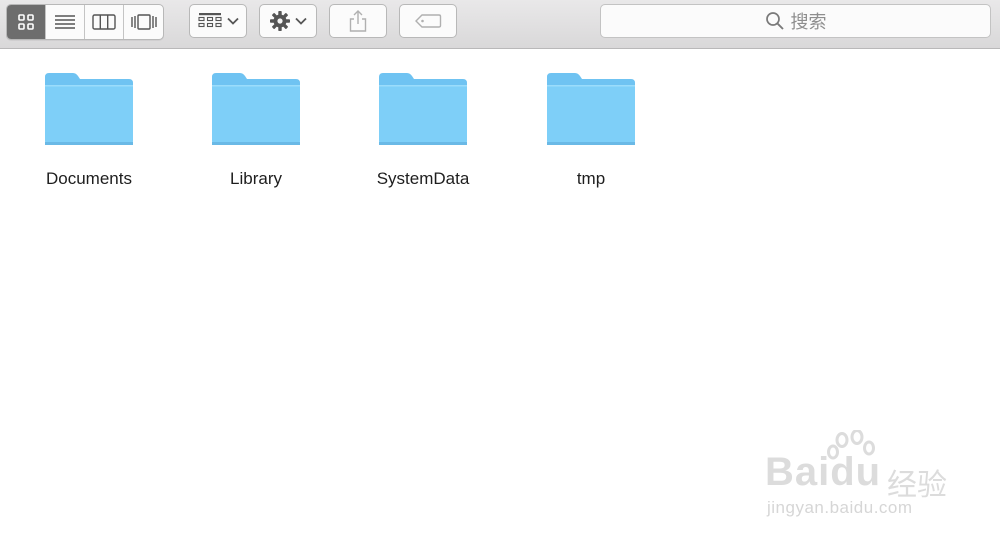 This screenshot has width=1000, height=542. I want to click on column-view-button, so click(104, 22).